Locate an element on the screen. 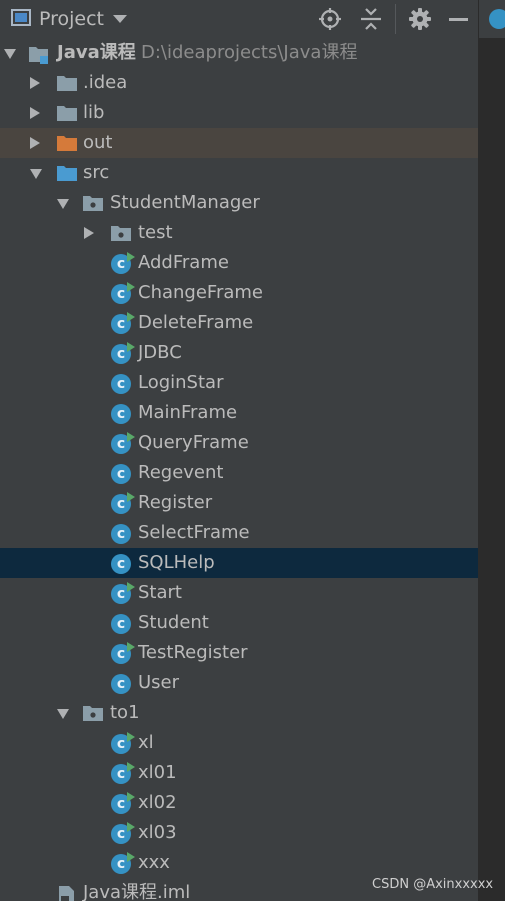 This screenshot has height=901, width=505. class-node: c JDBC is located at coordinates (239, 353).